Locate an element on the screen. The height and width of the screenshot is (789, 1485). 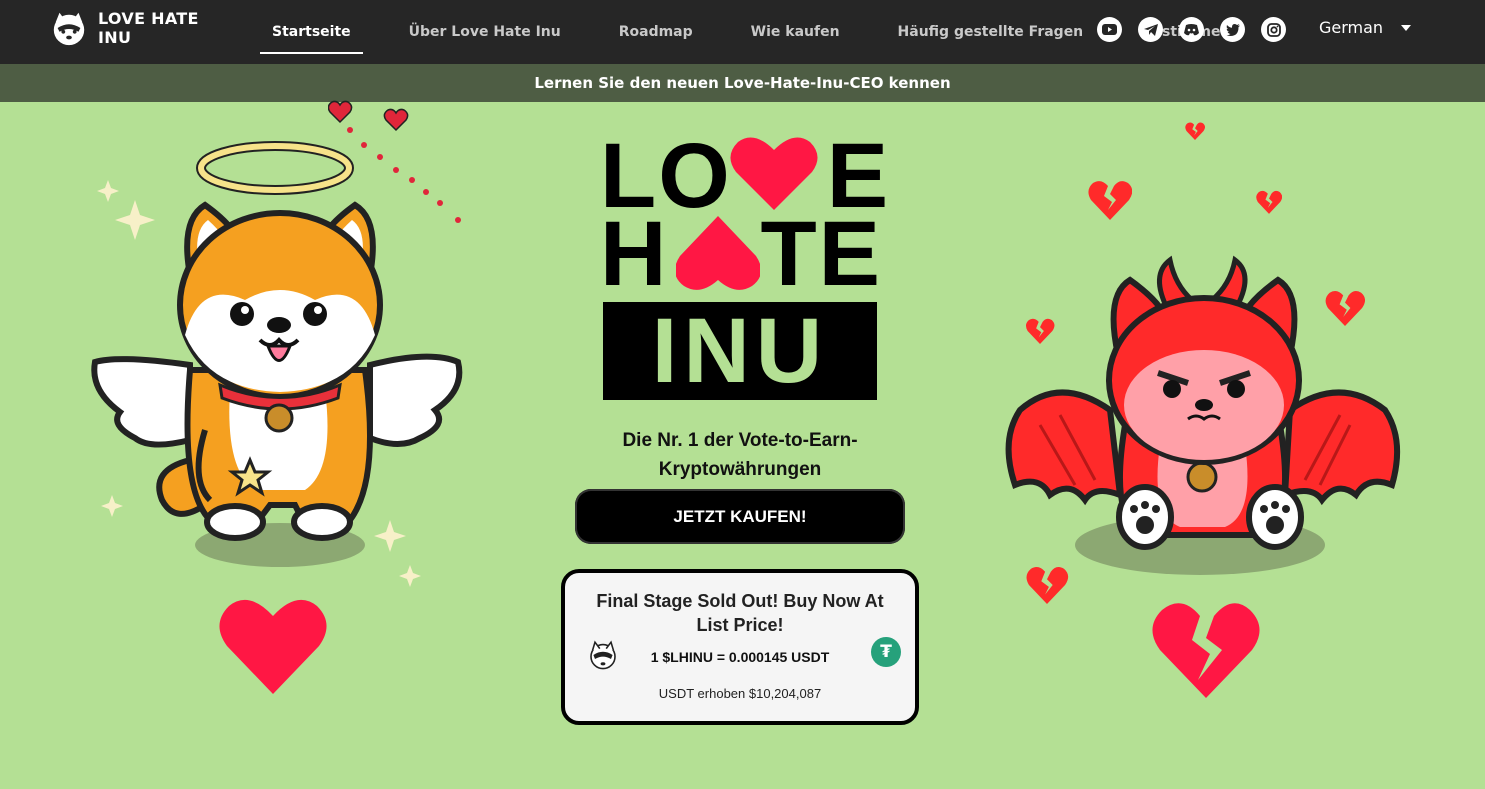
hero-text-te: TE is located at coordinates (821, 254).